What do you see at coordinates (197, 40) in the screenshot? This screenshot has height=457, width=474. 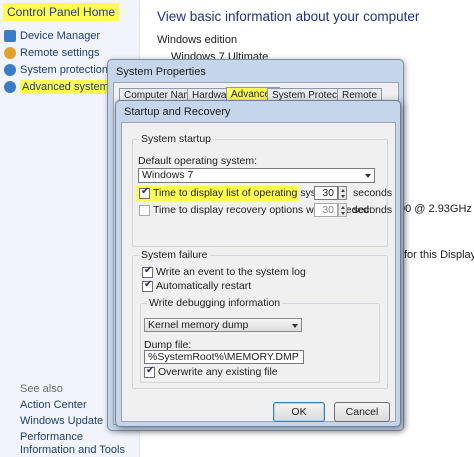 I see `windows-edition-heading: Windows edition` at bounding box center [197, 40].